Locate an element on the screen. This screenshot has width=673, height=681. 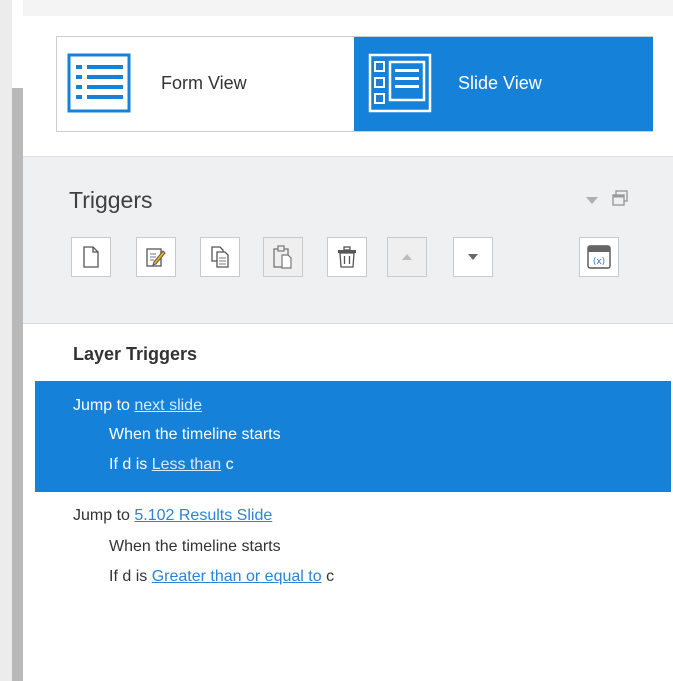
slide-view-label: Slide View is located at coordinates (500, 83).